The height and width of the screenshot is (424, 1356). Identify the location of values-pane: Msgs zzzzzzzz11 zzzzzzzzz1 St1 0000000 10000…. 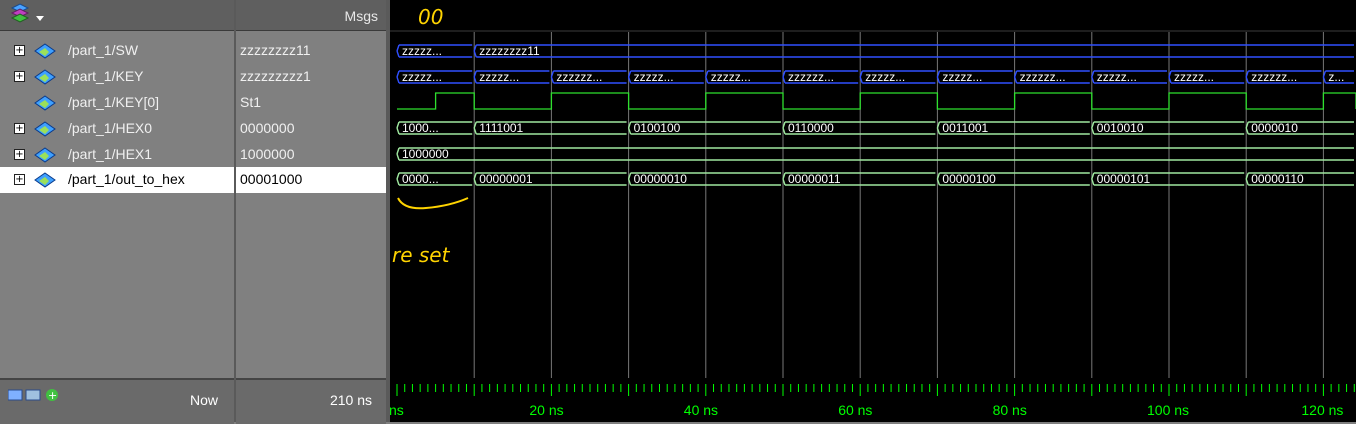
(311, 212).